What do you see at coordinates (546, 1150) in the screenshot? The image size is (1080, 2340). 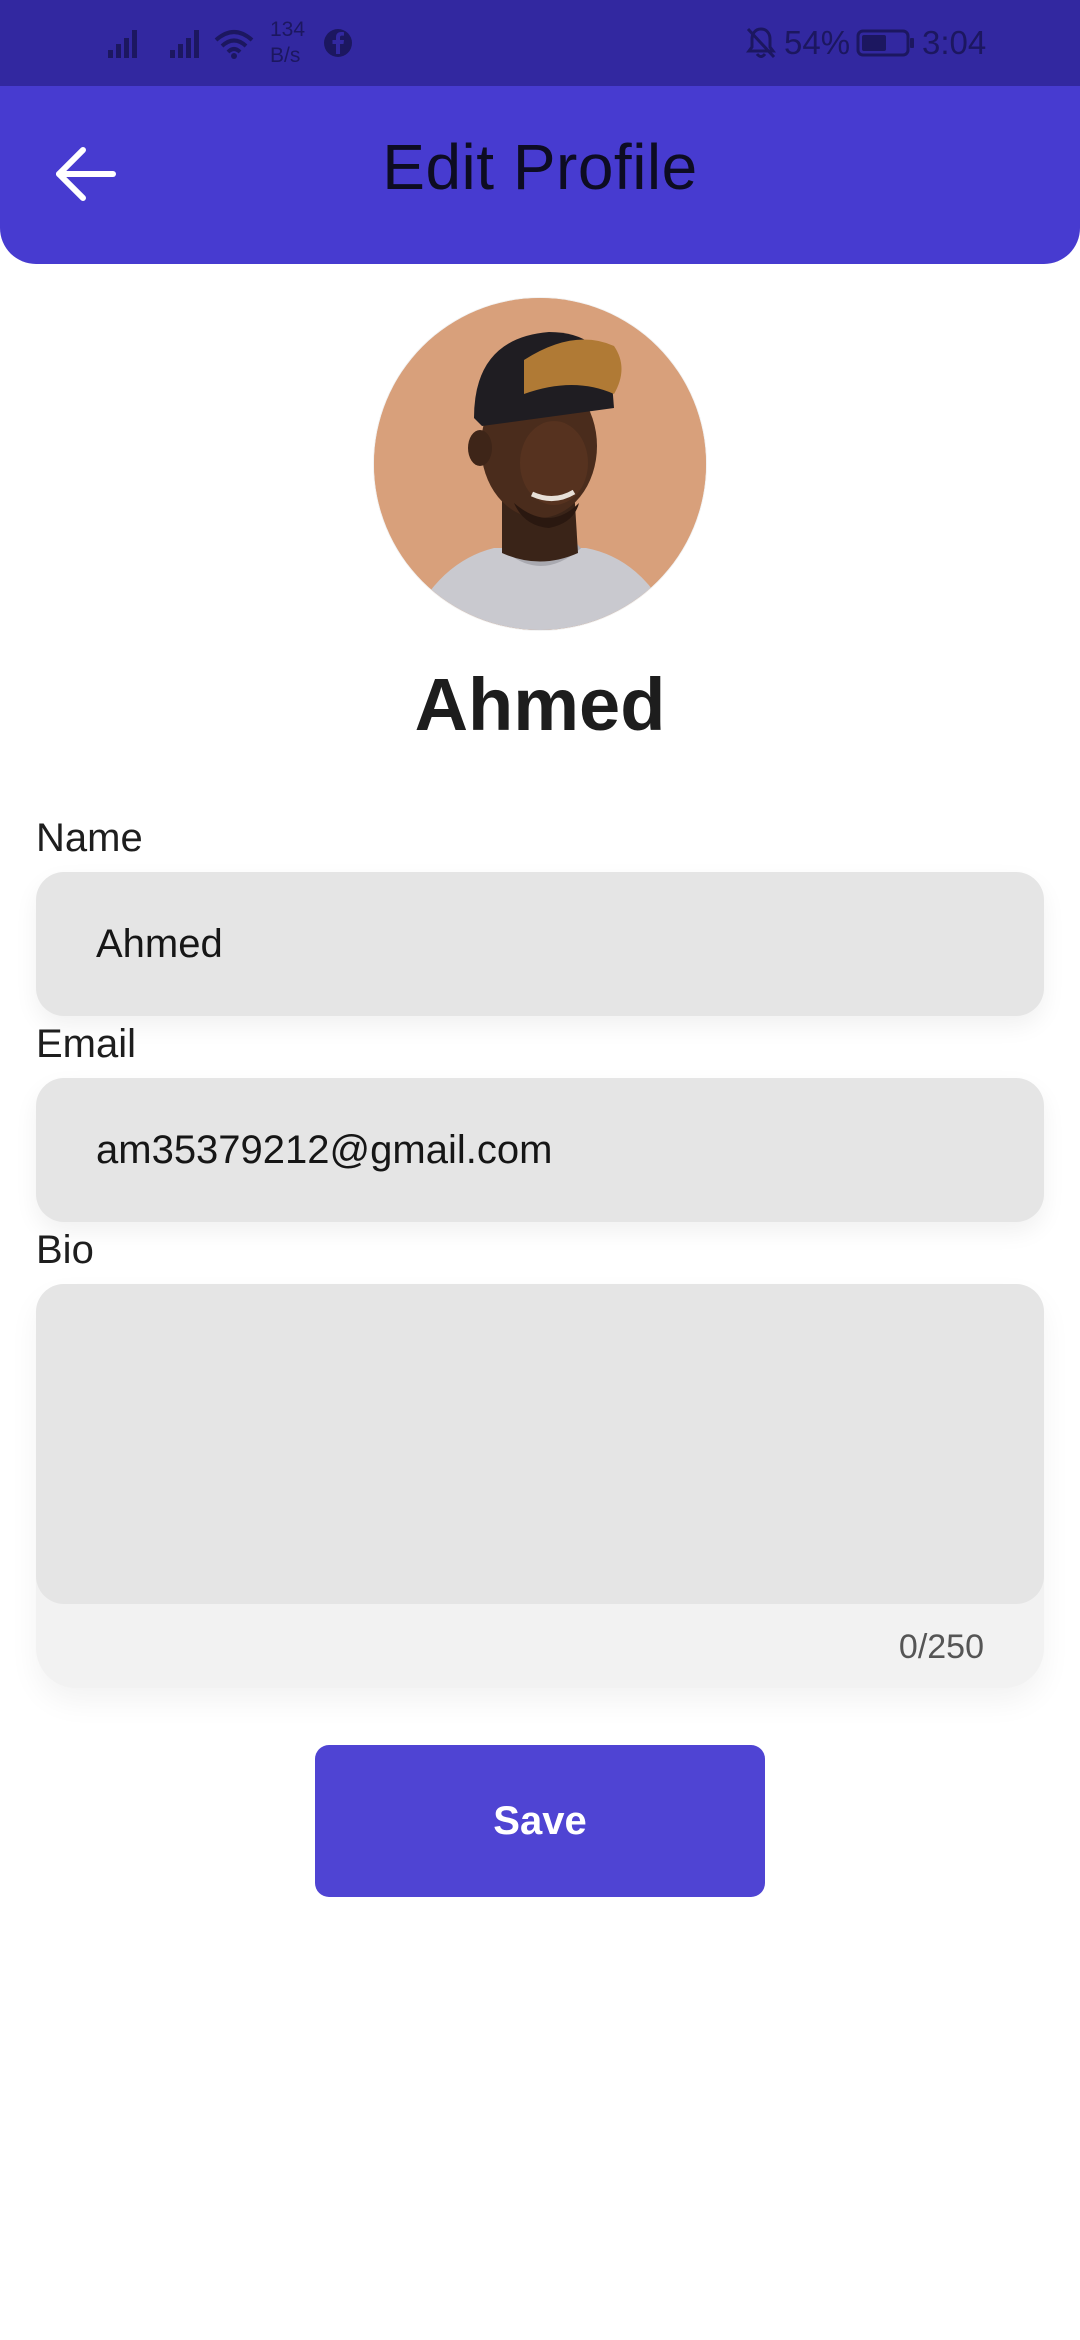 I see `email-field` at bounding box center [546, 1150].